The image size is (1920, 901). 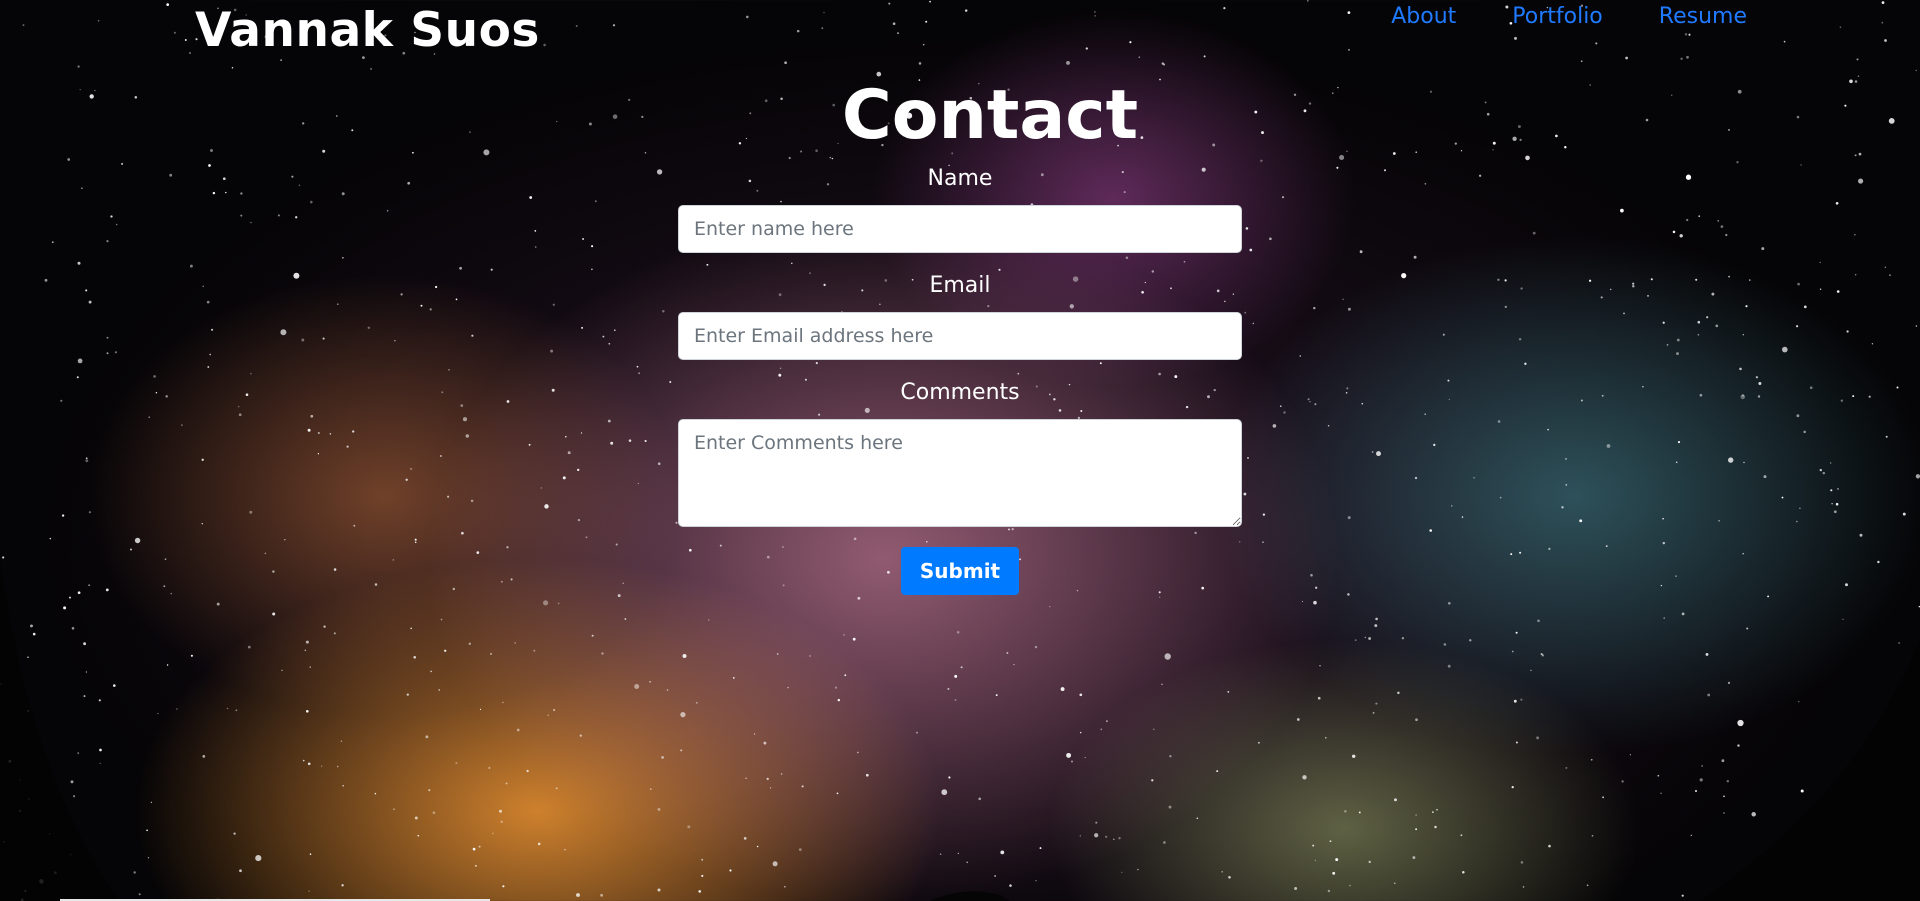 I want to click on email-input, so click(x=960, y=336).